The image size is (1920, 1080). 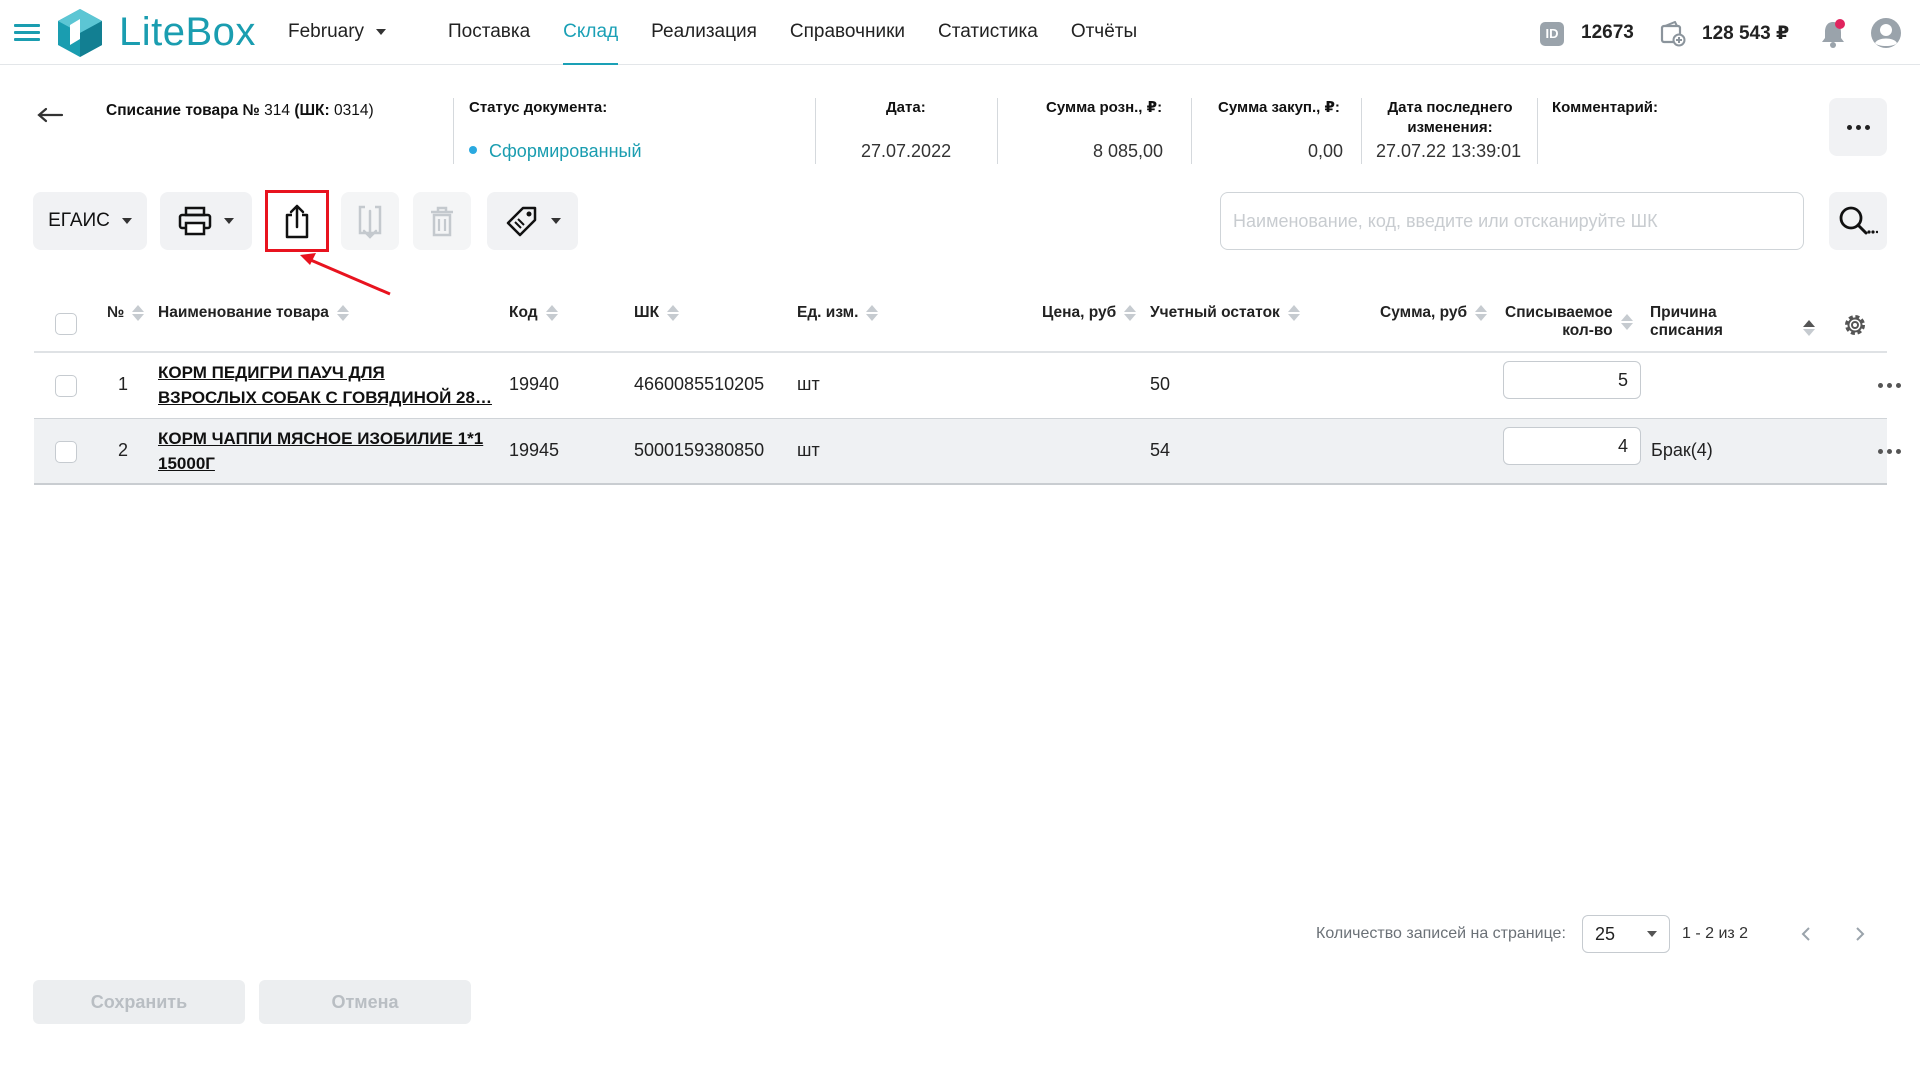 I want to click on search-icon, so click(x=1858, y=220).